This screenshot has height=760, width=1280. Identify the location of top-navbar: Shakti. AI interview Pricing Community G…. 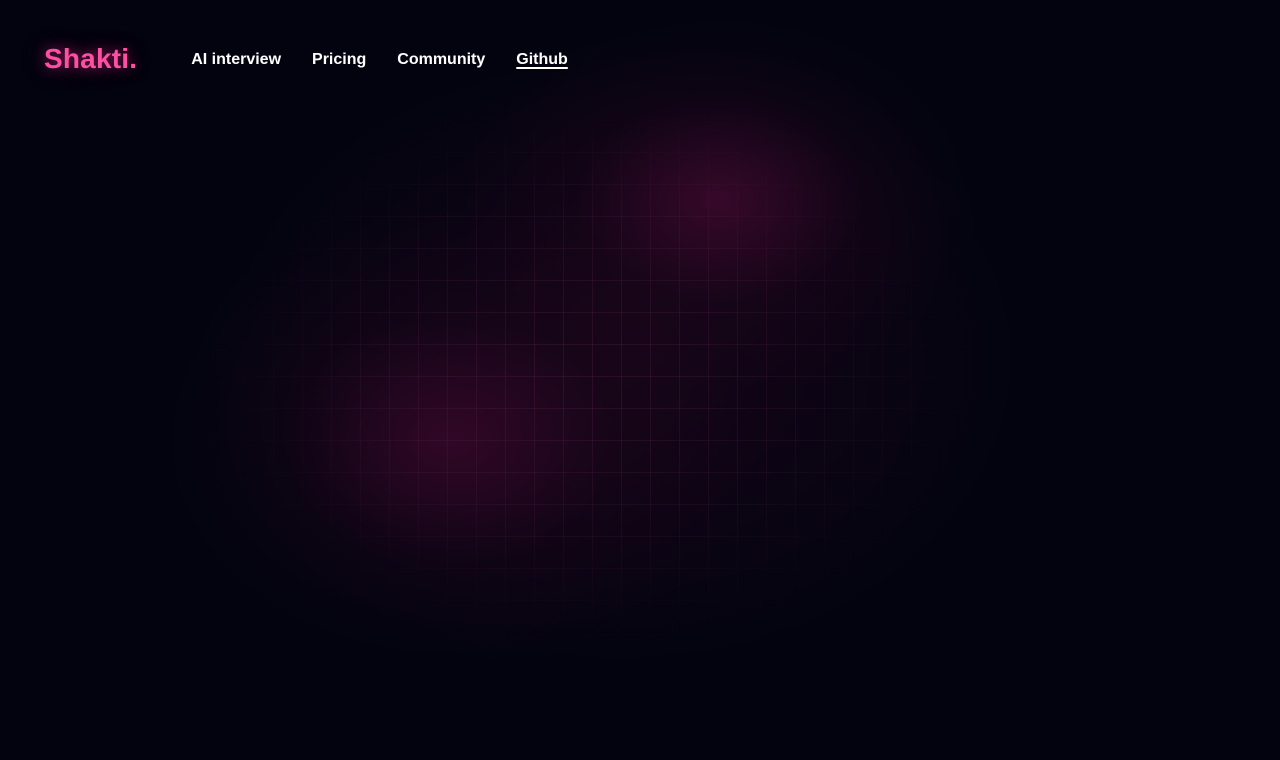
(321, 59).